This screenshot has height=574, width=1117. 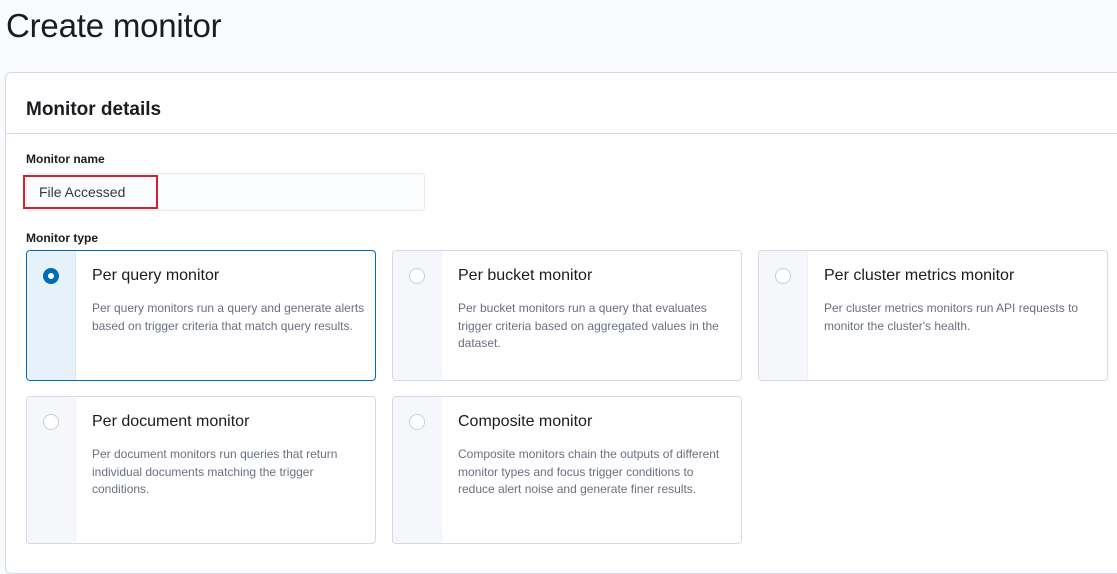 I want to click on card-title: Per document monitor, so click(x=171, y=421).